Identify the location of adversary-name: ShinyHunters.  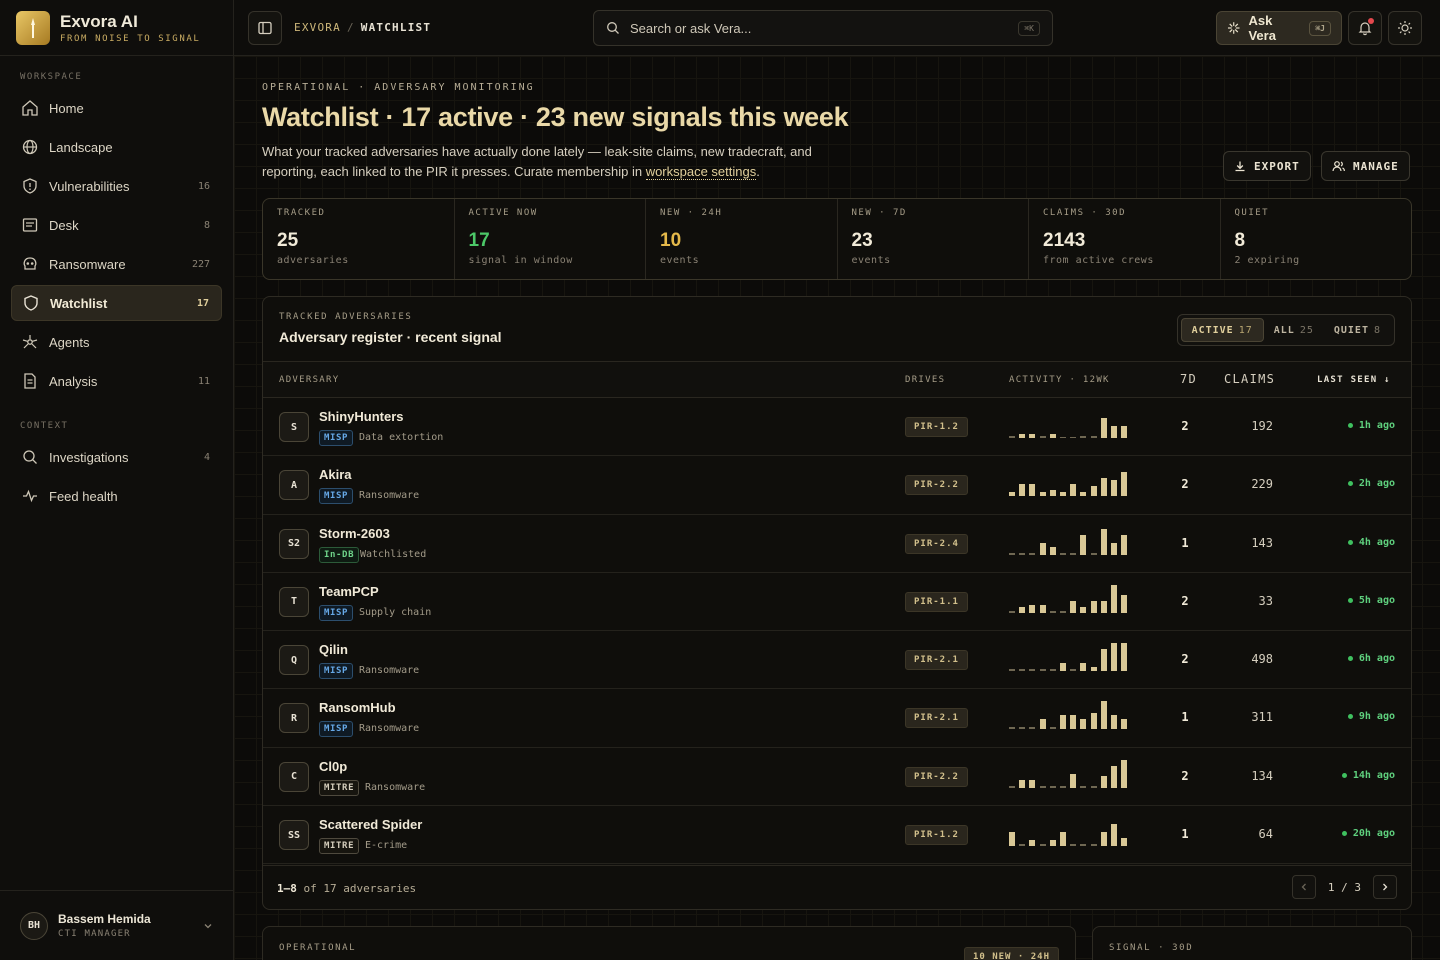
(361, 416).